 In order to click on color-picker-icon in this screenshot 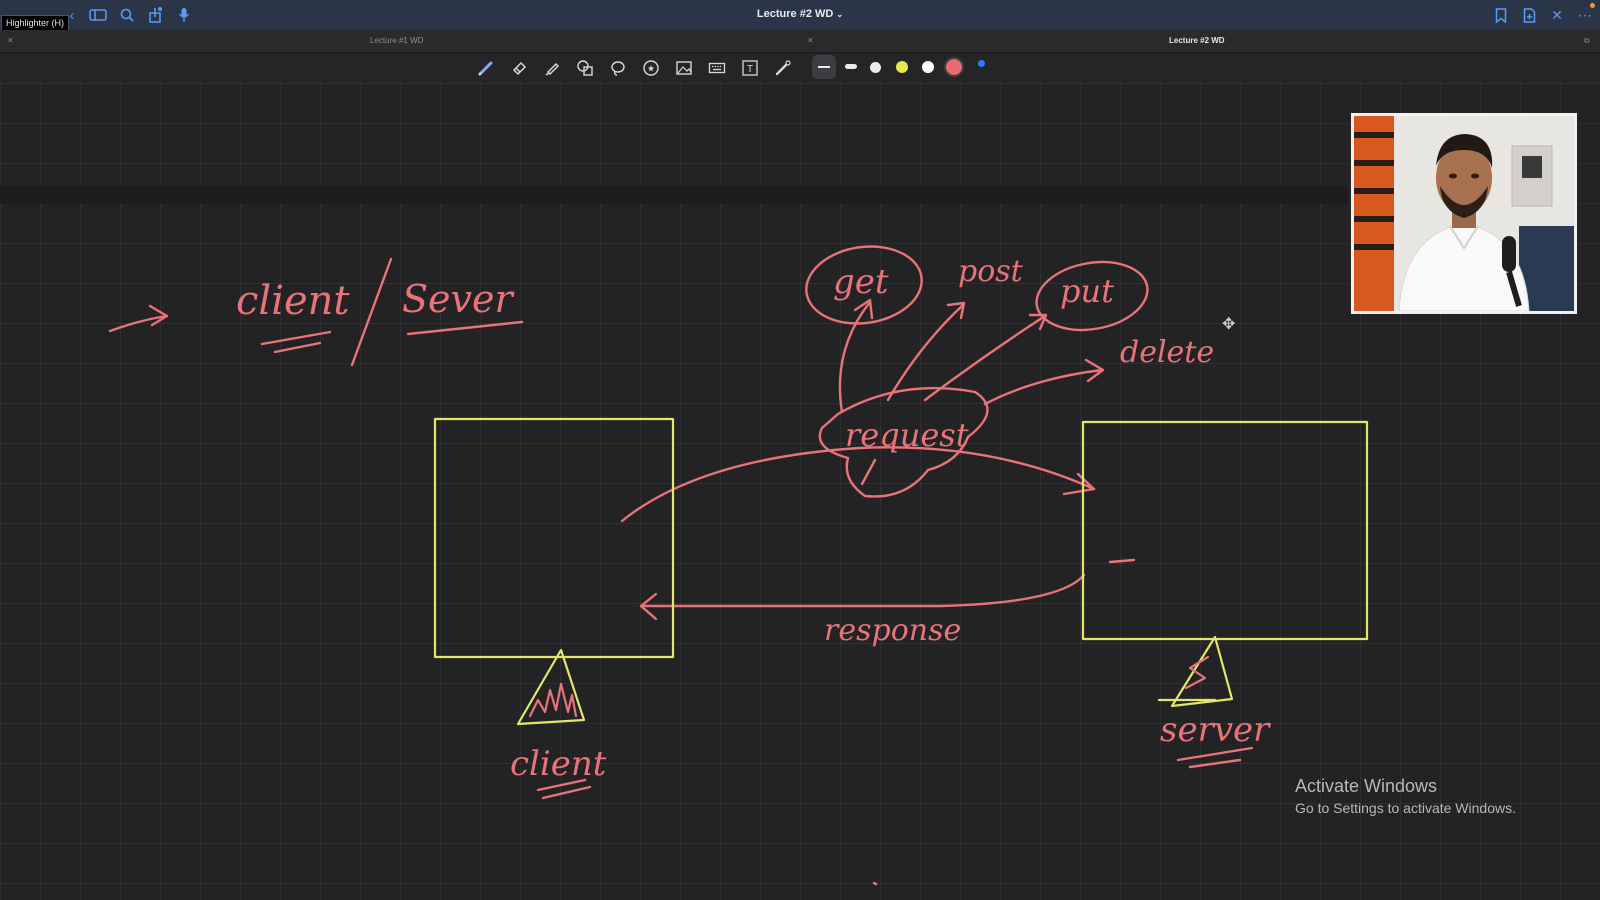, I will do `click(981, 63)`.